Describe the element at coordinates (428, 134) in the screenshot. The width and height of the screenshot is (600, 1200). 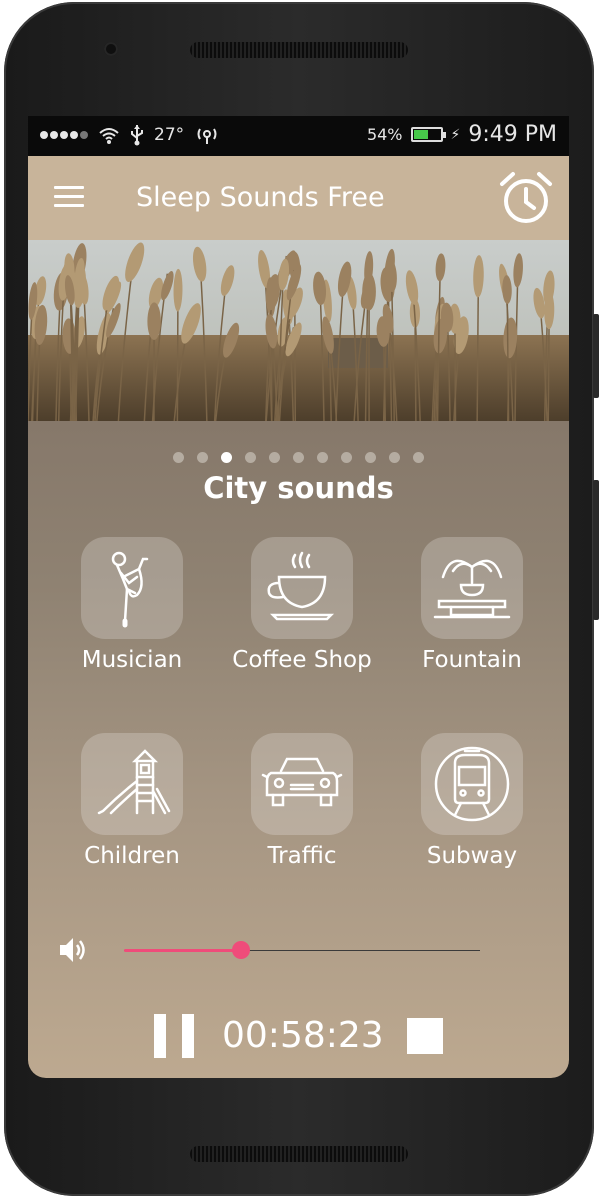
I see `battery-icon` at that location.